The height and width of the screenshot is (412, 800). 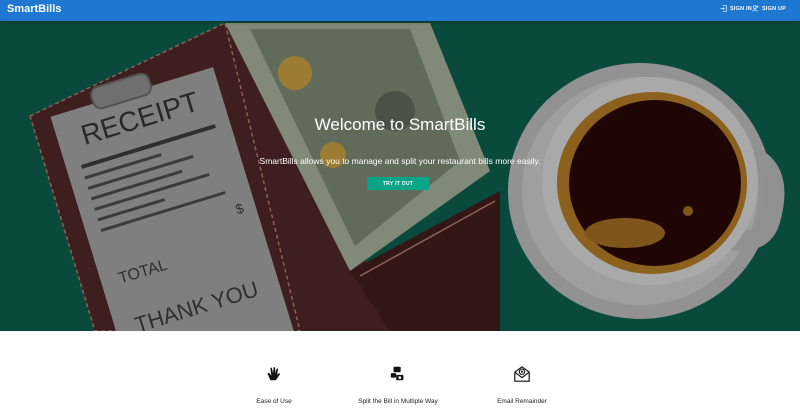 What do you see at coordinates (522, 401) in the screenshot?
I see `feature-label: Email Remainder` at bounding box center [522, 401].